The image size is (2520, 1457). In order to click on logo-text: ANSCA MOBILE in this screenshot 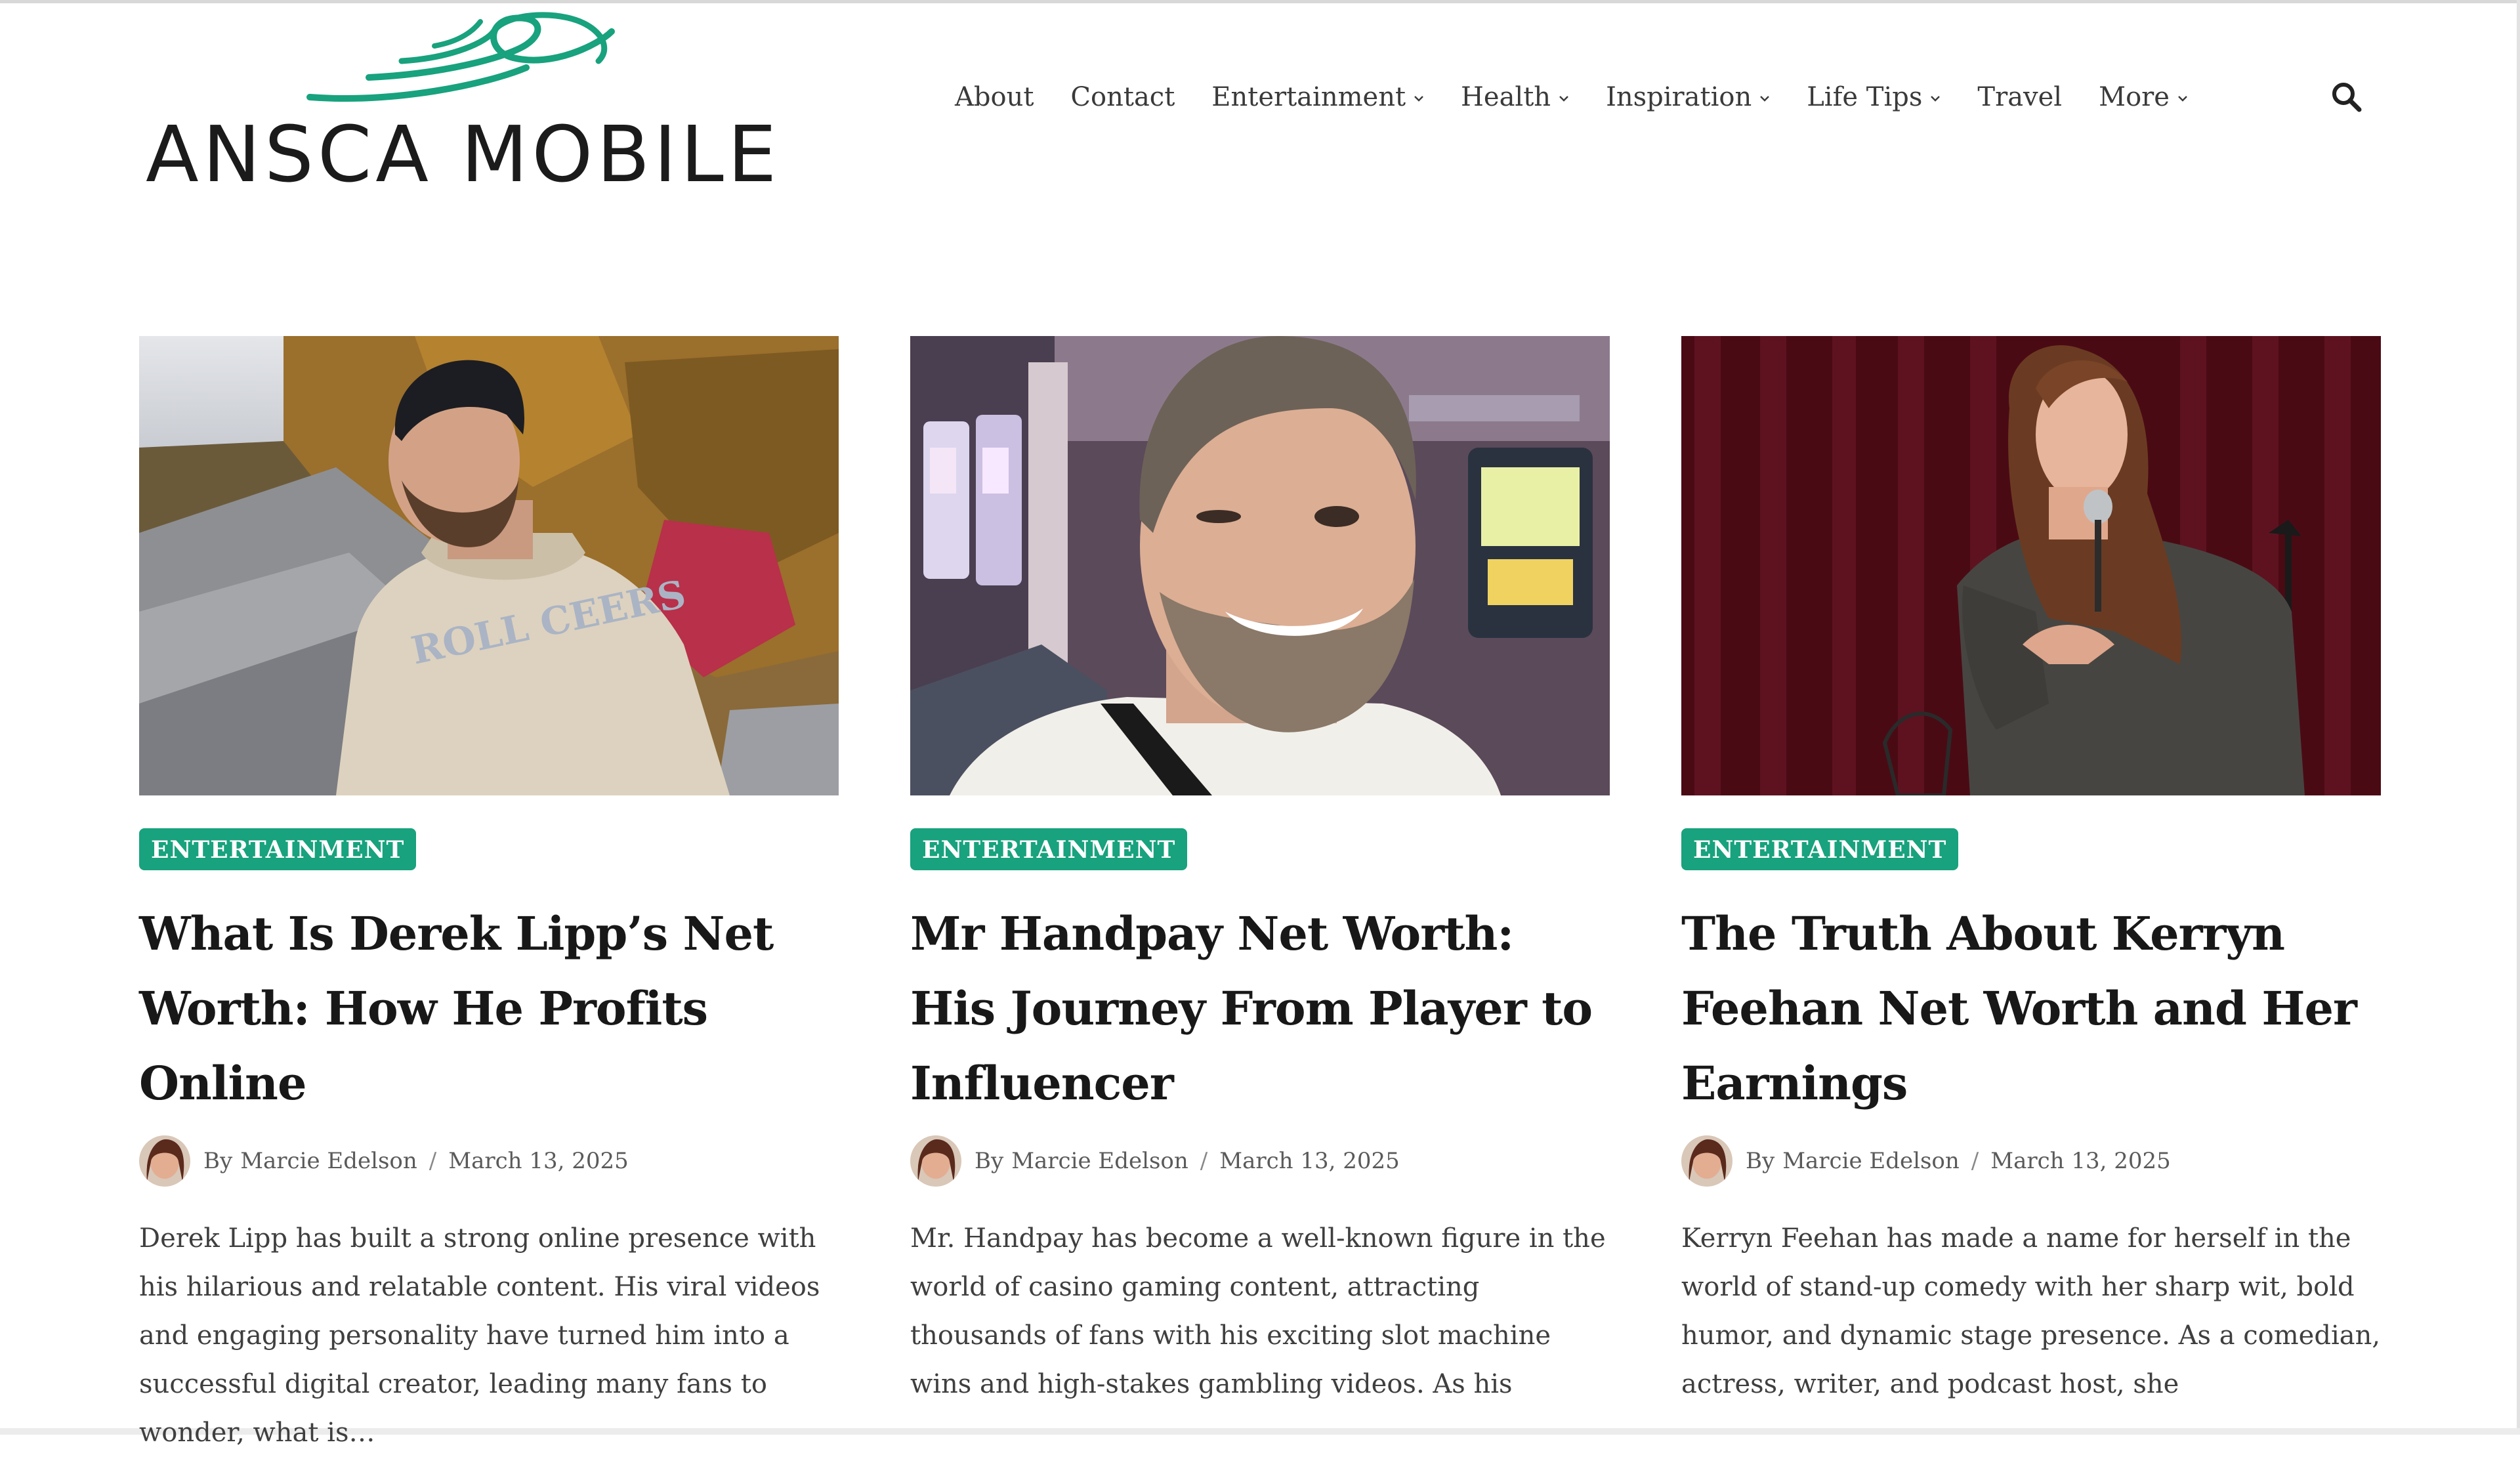, I will do `click(463, 154)`.